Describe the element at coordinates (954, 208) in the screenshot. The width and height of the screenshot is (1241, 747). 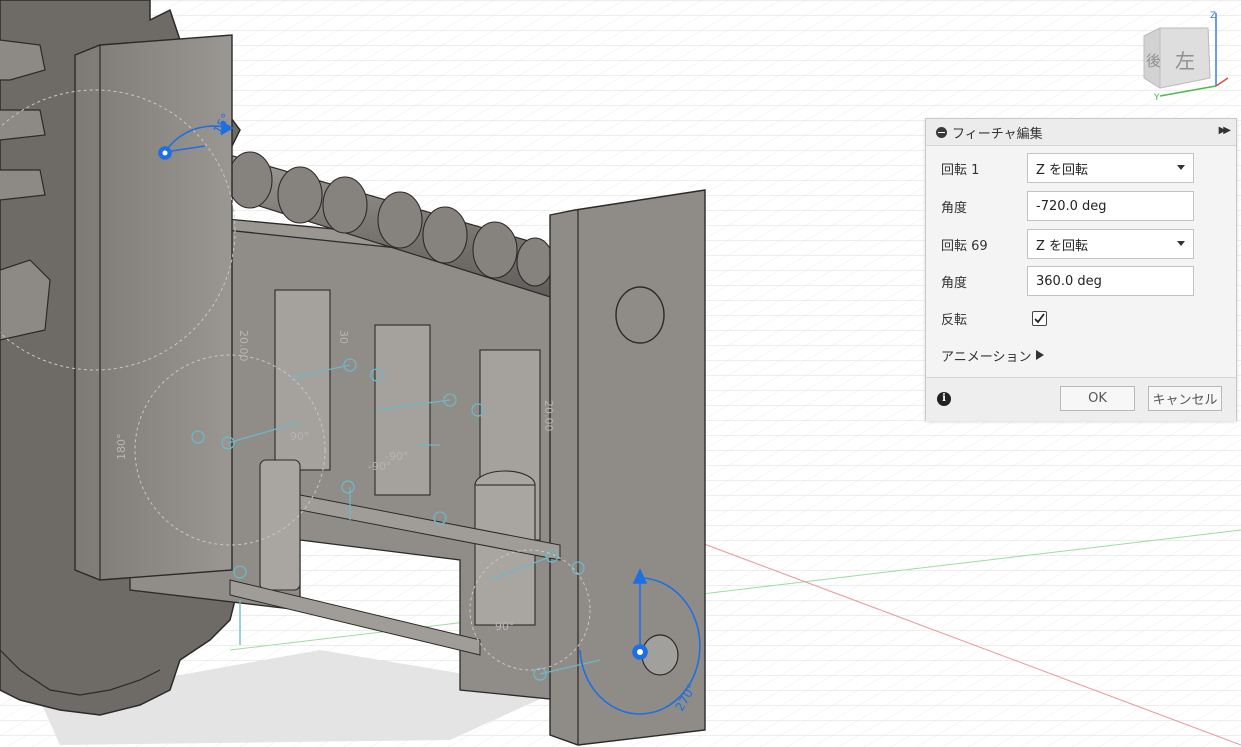
I see `angle-1-label: 角度` at that location.